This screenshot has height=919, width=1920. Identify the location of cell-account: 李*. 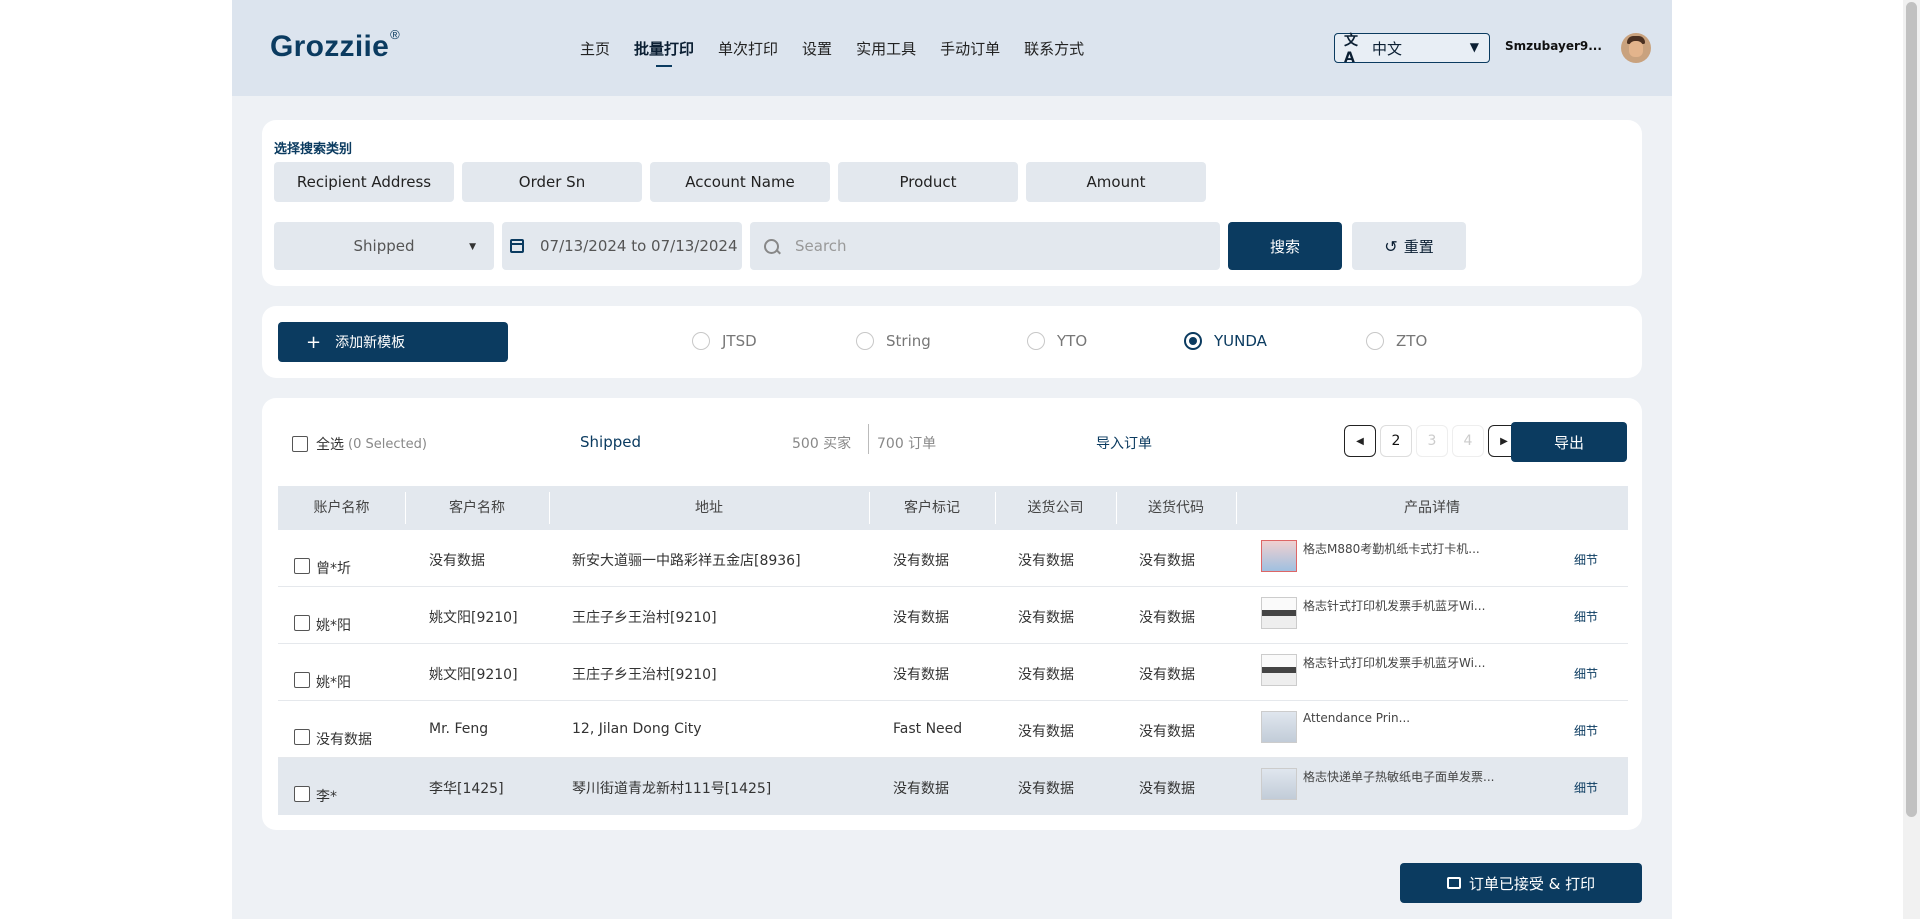
(326, 797).